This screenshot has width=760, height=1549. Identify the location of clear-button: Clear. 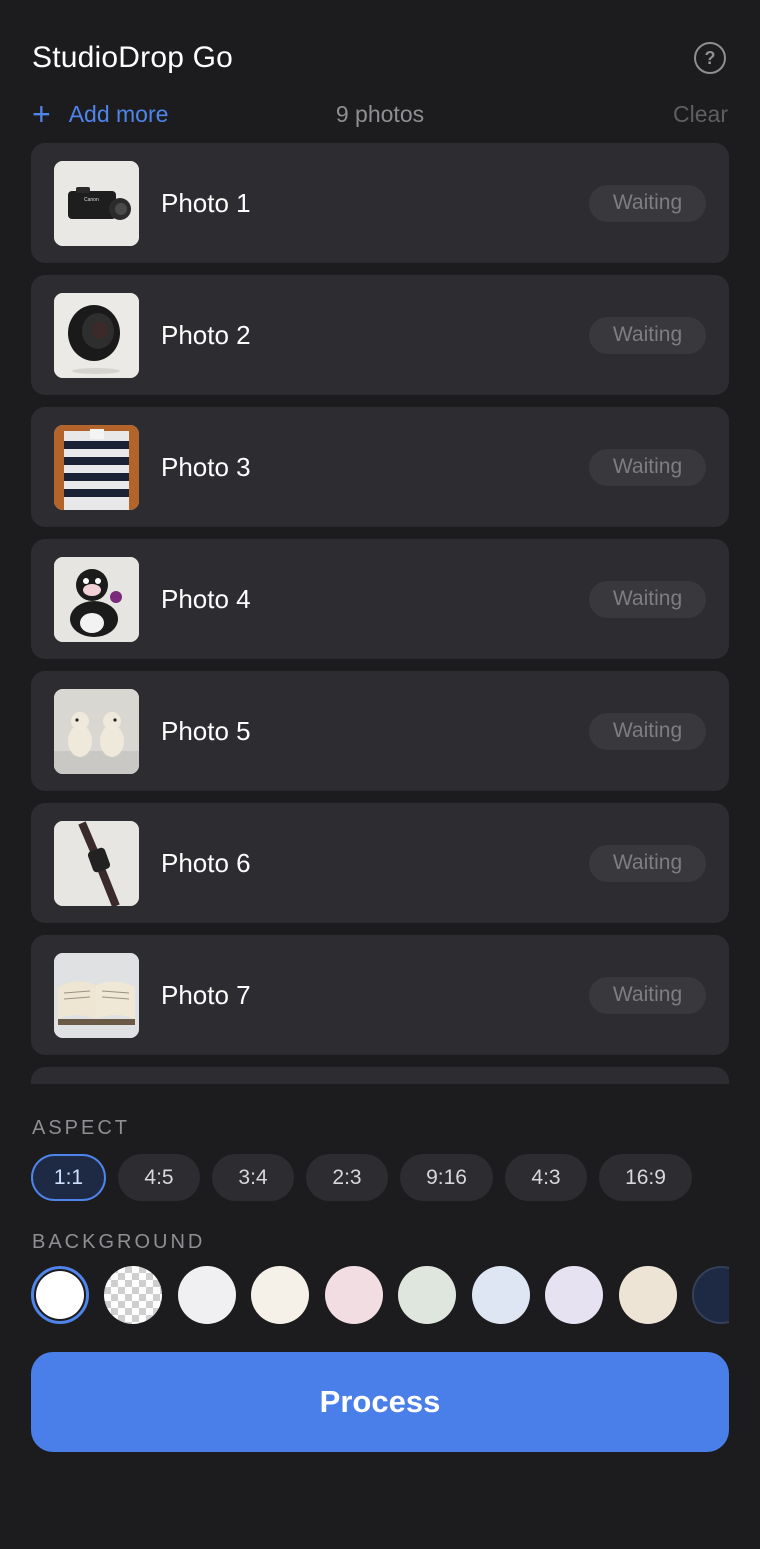
(700, 114).